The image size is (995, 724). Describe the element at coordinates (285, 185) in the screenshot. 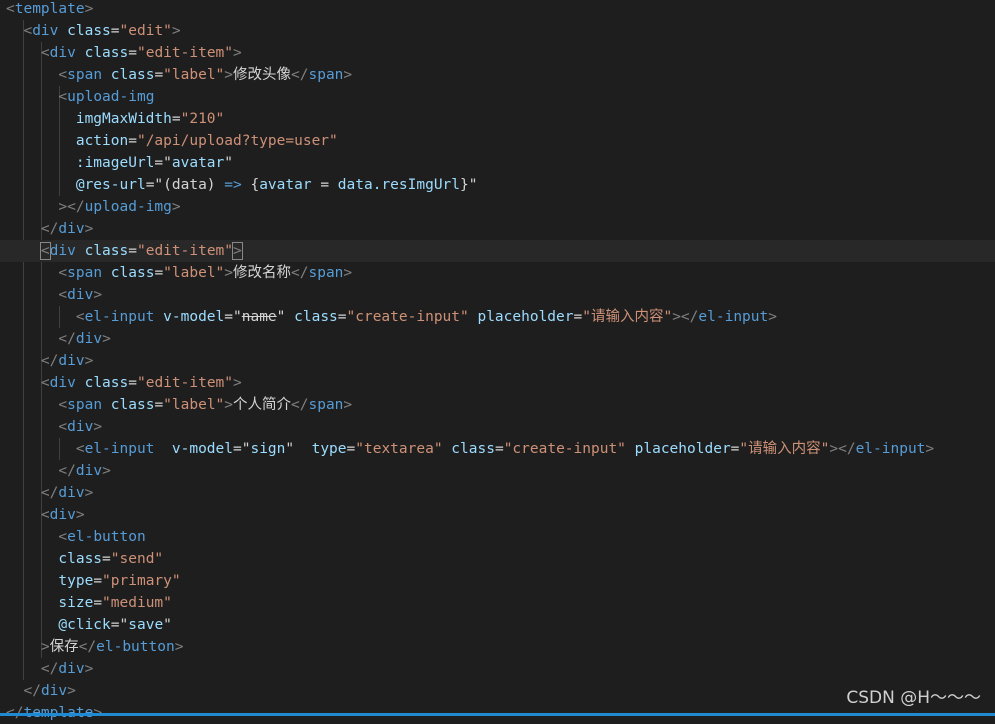

I see `code-token: avatar` at that location.